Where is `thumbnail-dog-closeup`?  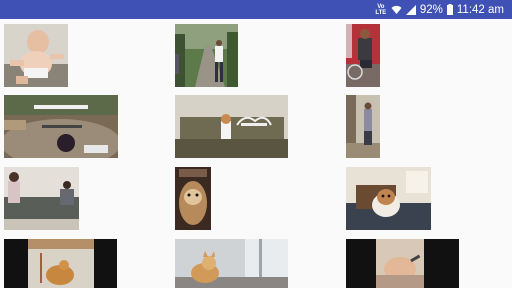 thumbnail-dog-closeup is located at coordinates (193, 198).